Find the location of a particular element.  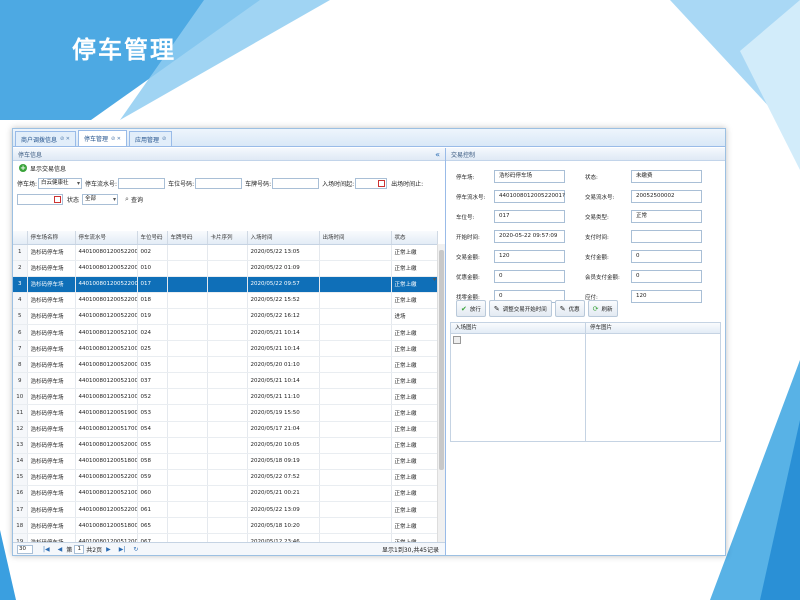

start-time-field: 2020-05-22 09:57:09 is located at coordinates (529, 236).